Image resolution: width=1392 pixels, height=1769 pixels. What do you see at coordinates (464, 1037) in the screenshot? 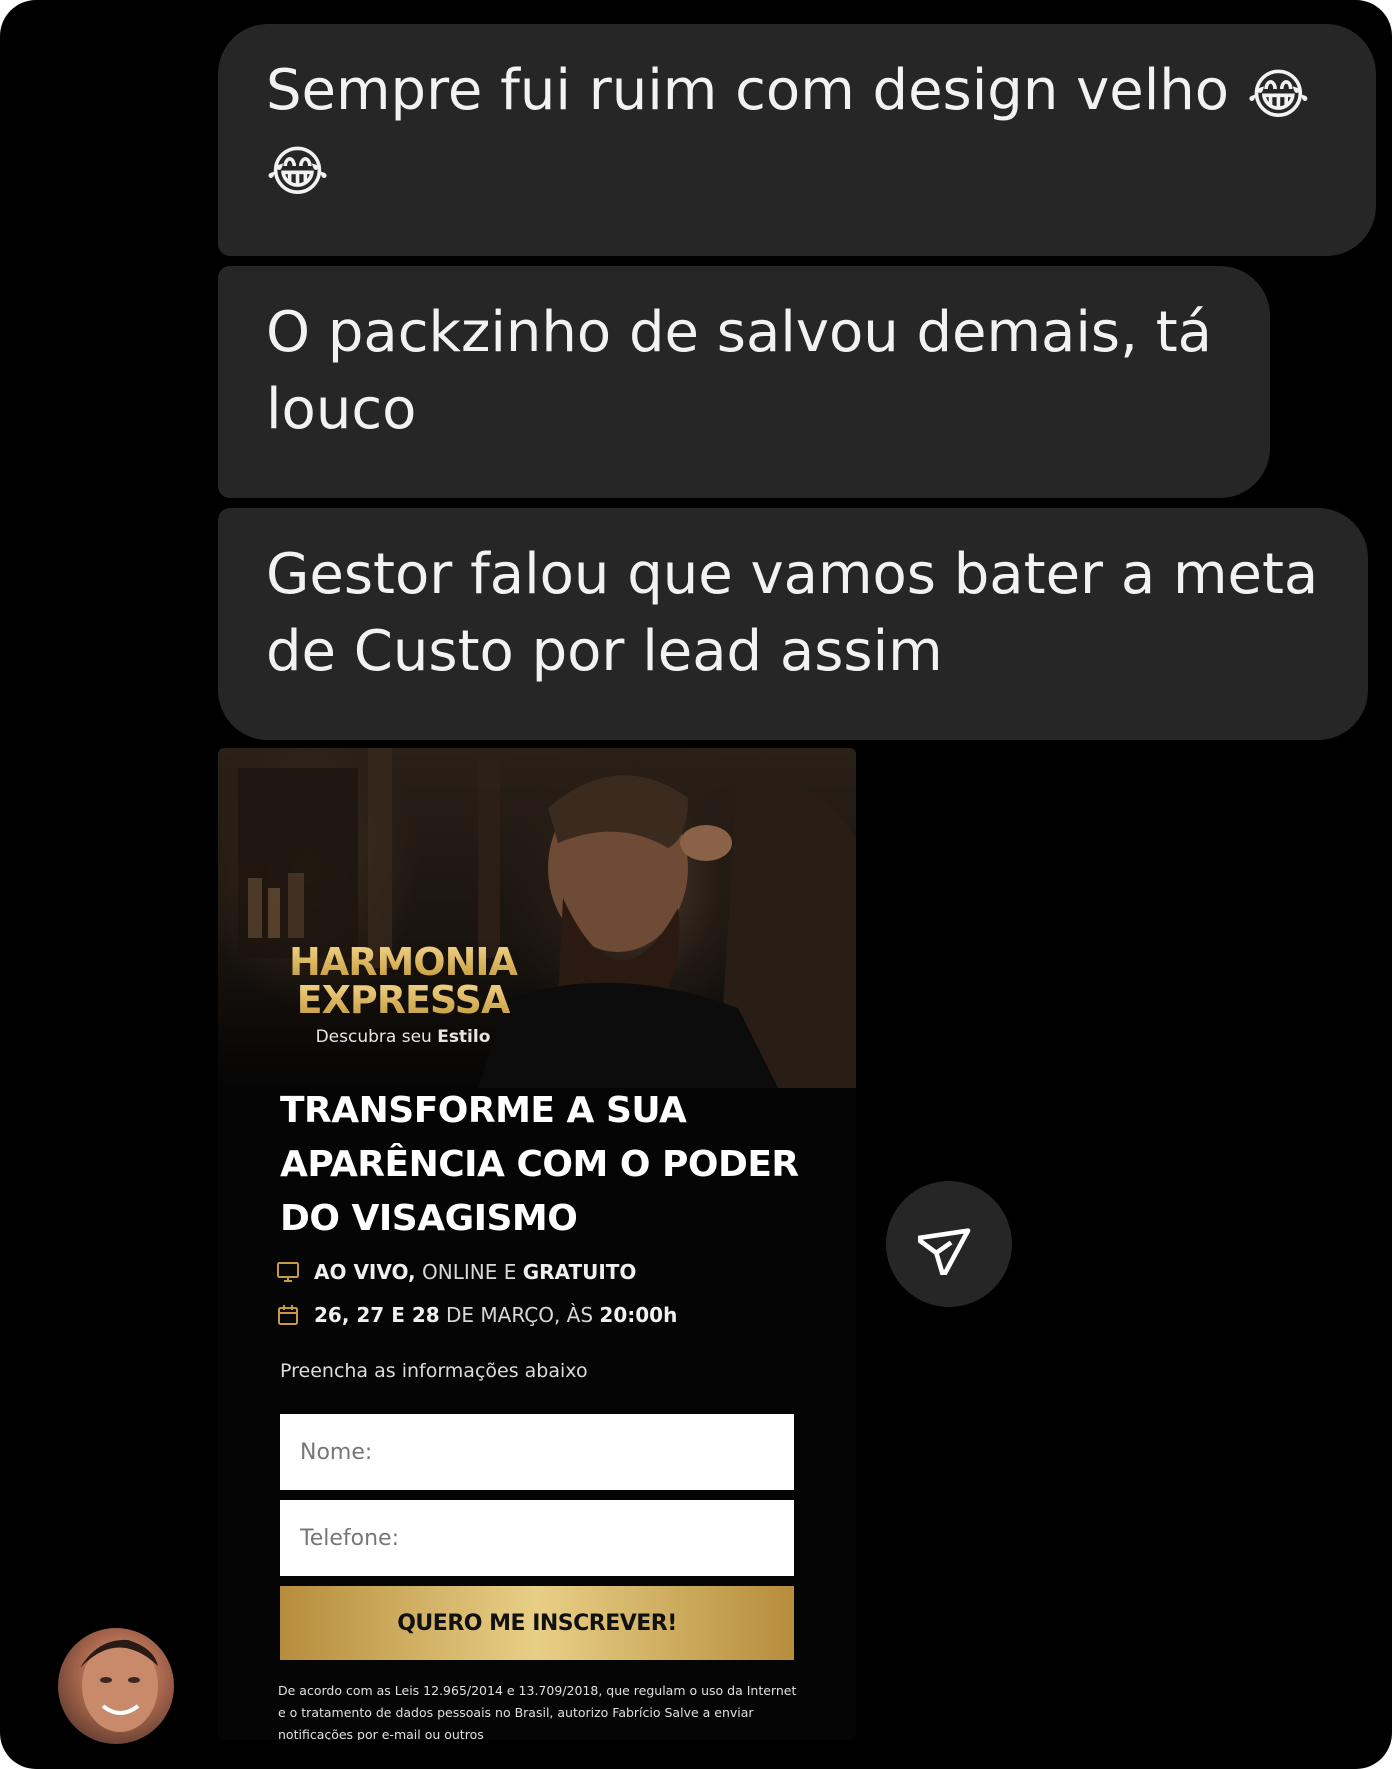
I see `tagline-bold: Estilo` at bounding box center [464, 1037].